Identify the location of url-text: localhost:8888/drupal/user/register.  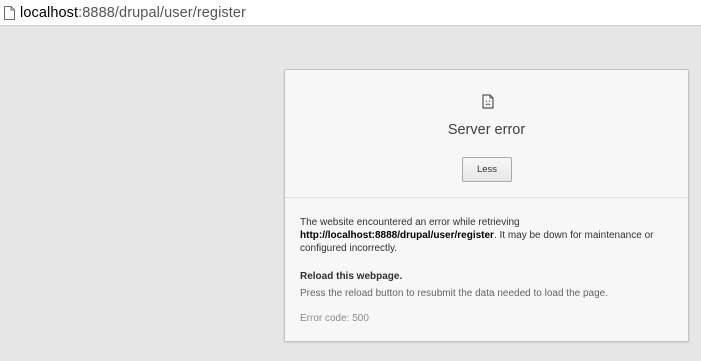
(133, 13).